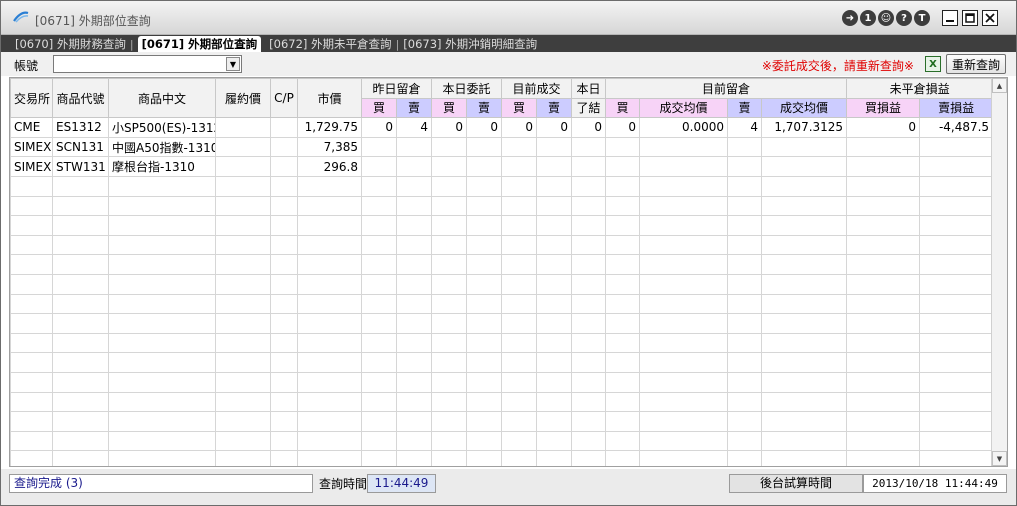 This screenshot has height=506, width=1017. I want to click on table-cell: 7,385, so click(329, 147).